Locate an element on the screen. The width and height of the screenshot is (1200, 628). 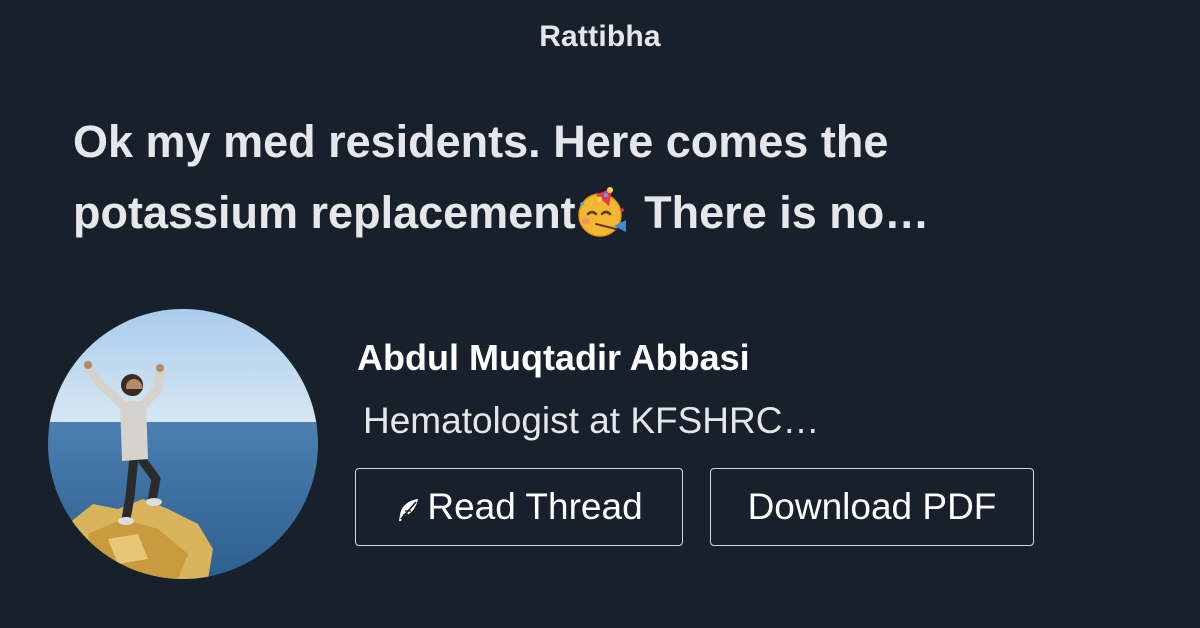
read-thread-label: Read Thread is located at coordinates (535, 506).